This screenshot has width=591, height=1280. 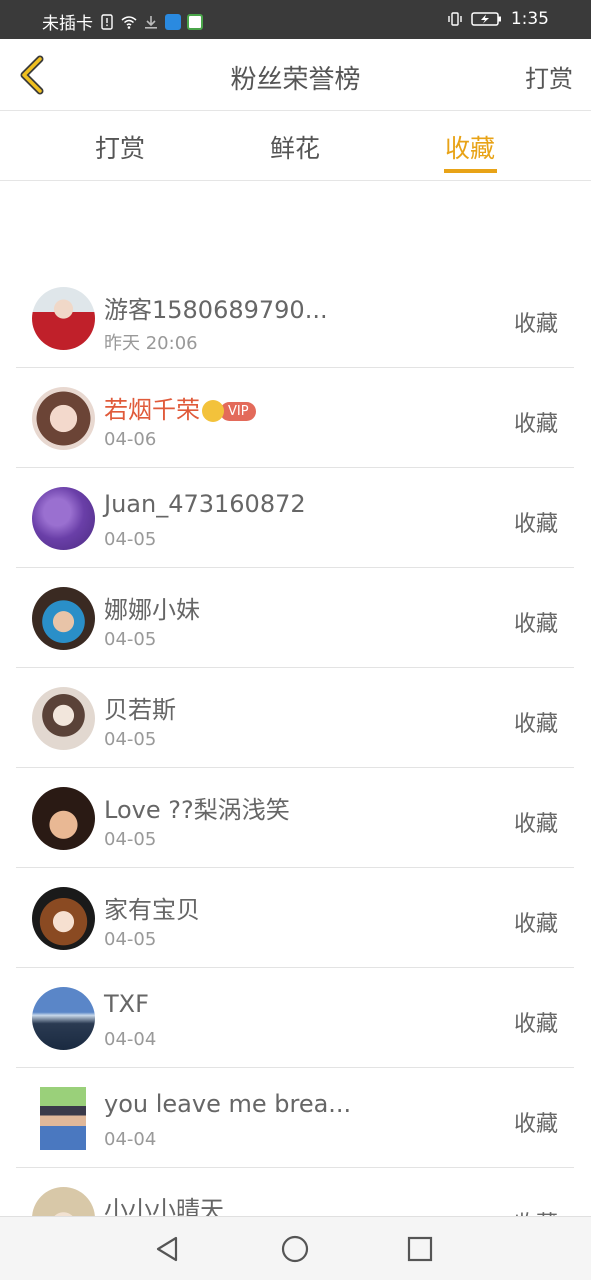 I want to click on list-item: 游客1580689790... 昨天 20:06 收藏, so click(x=295, y=318).